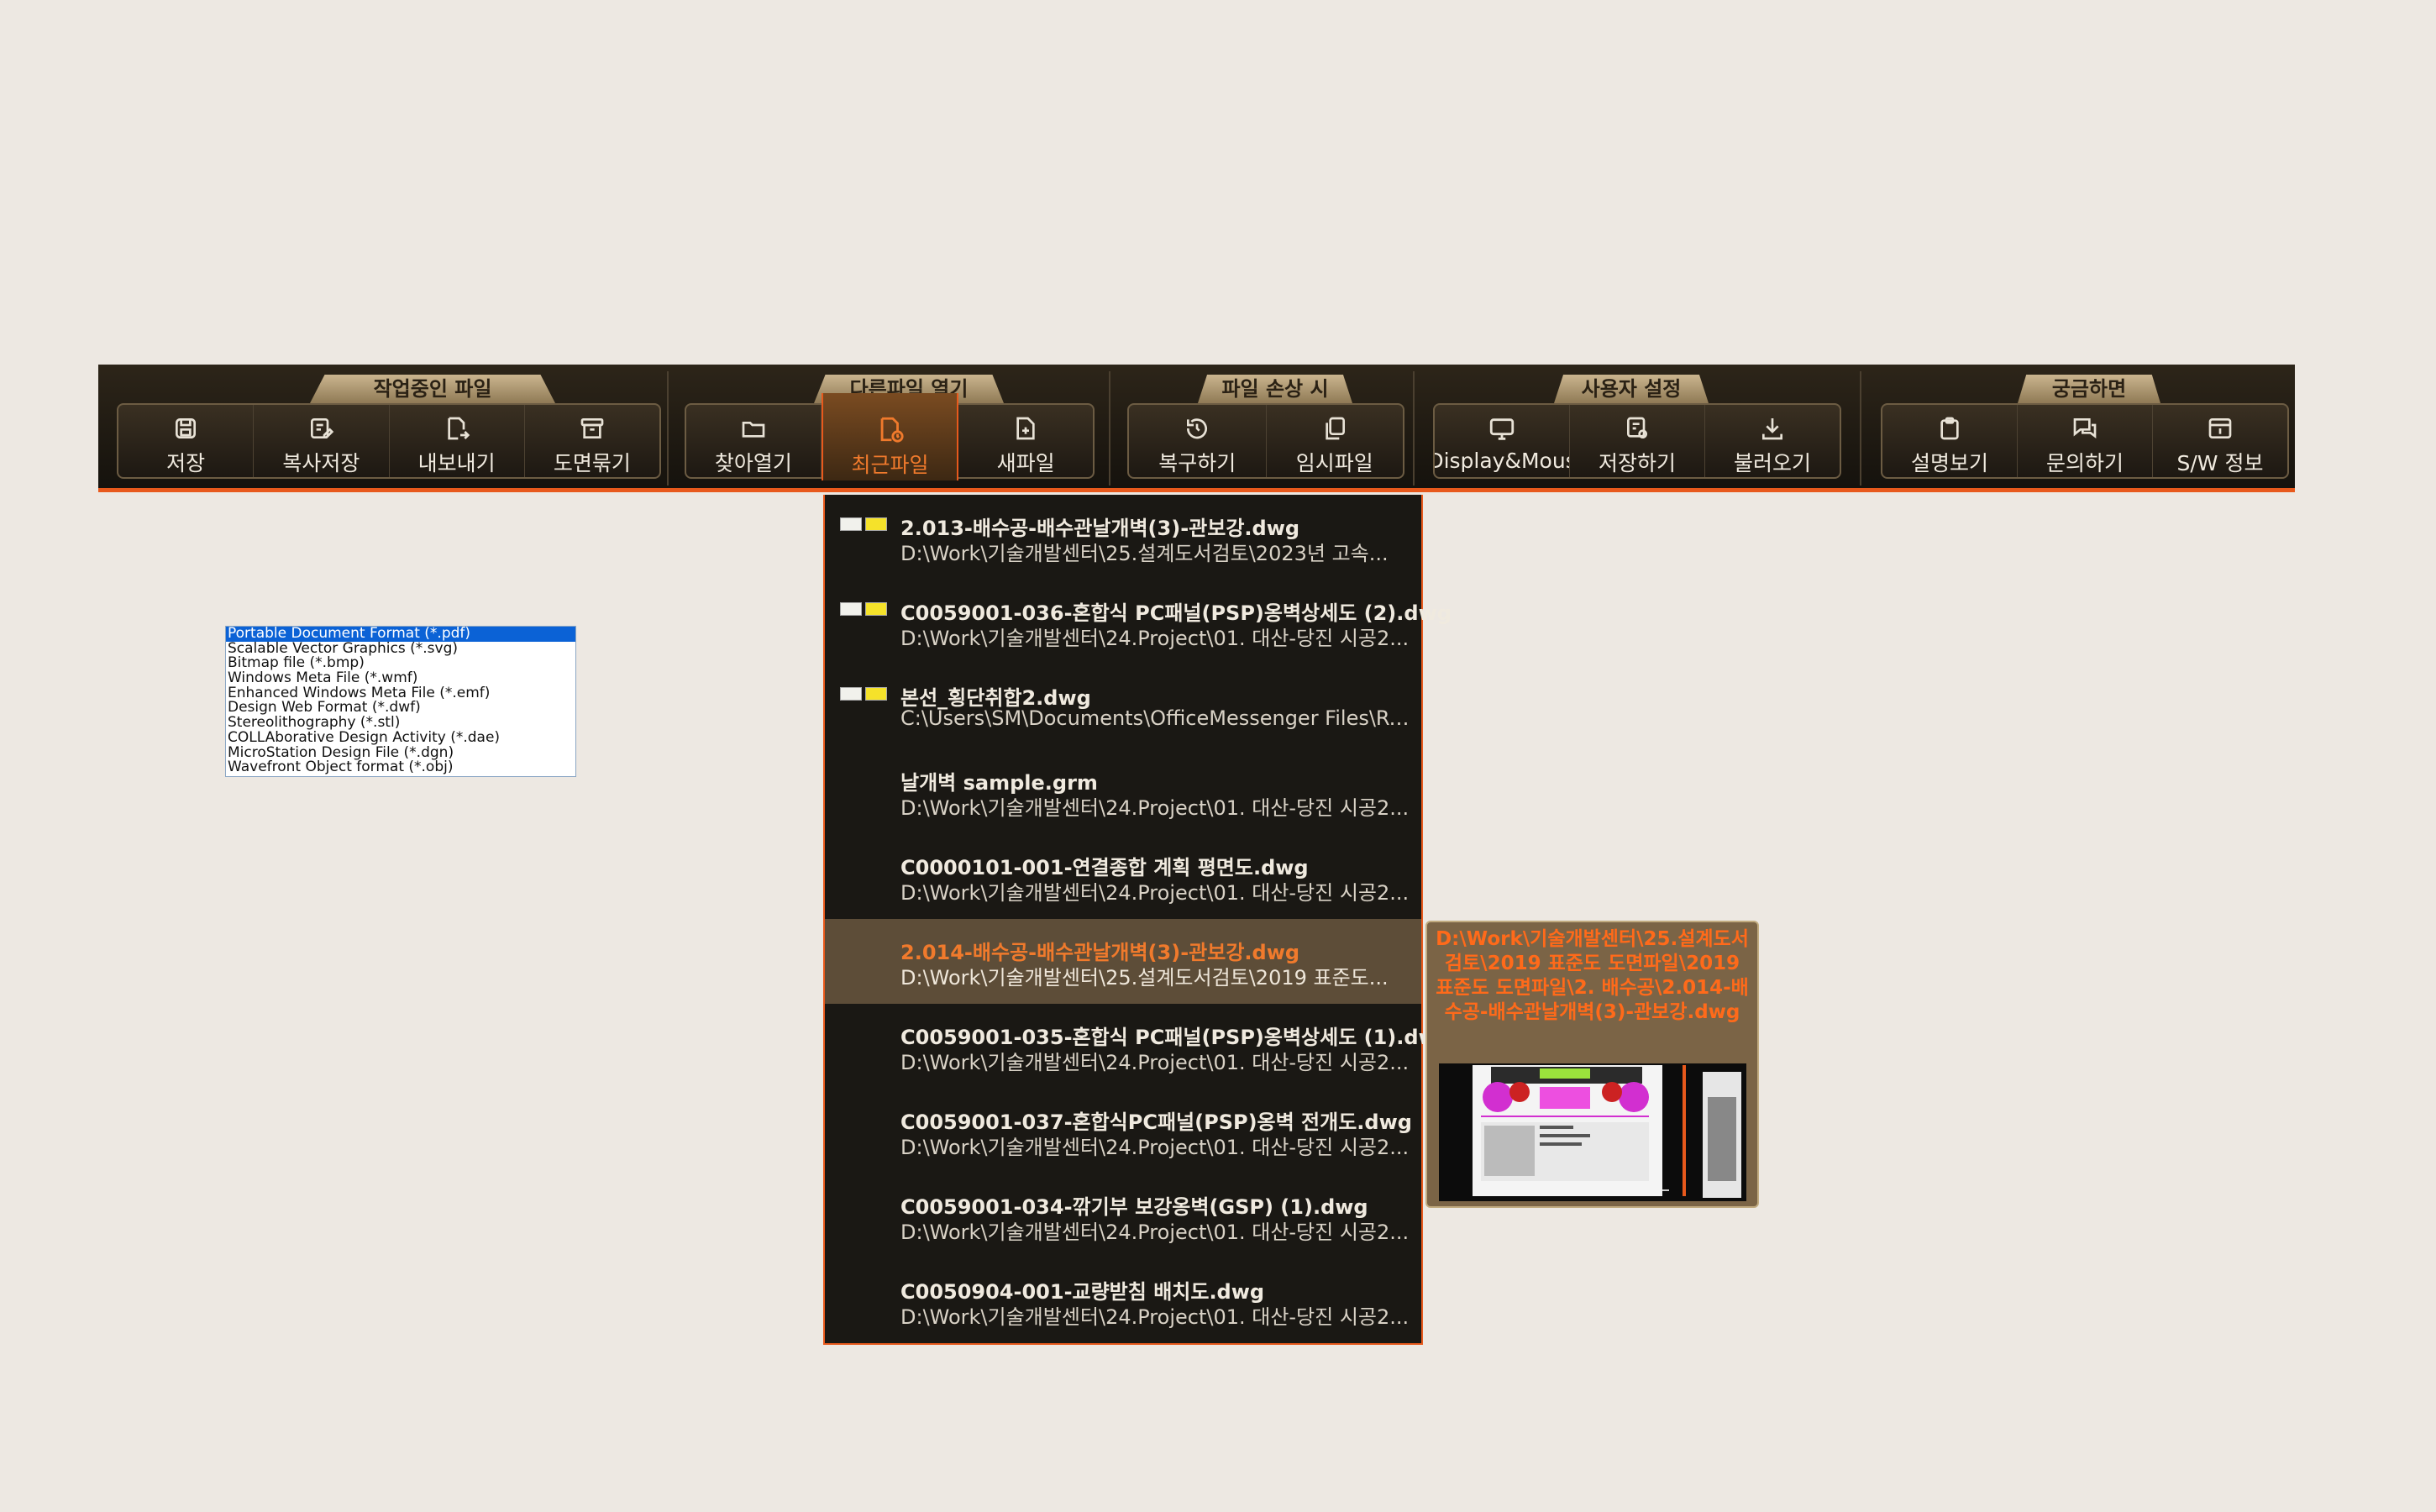 The height and width of the screenshot is (1512, 2436). What do you see at coordinates (457, 441) in the screenshot?
I see `export-button: 내보내기` at bounding box center [457, 441].